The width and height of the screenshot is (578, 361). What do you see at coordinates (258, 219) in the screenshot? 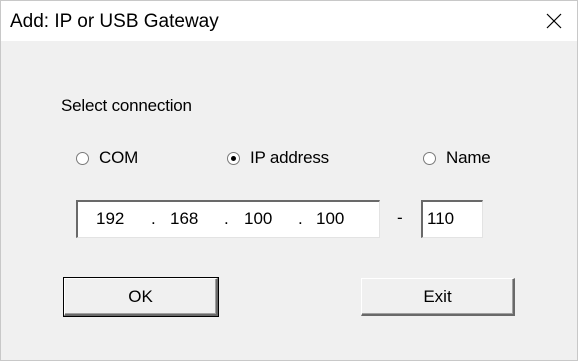
I see `ip-octet-3: 100` at bounding box center [258, 219].